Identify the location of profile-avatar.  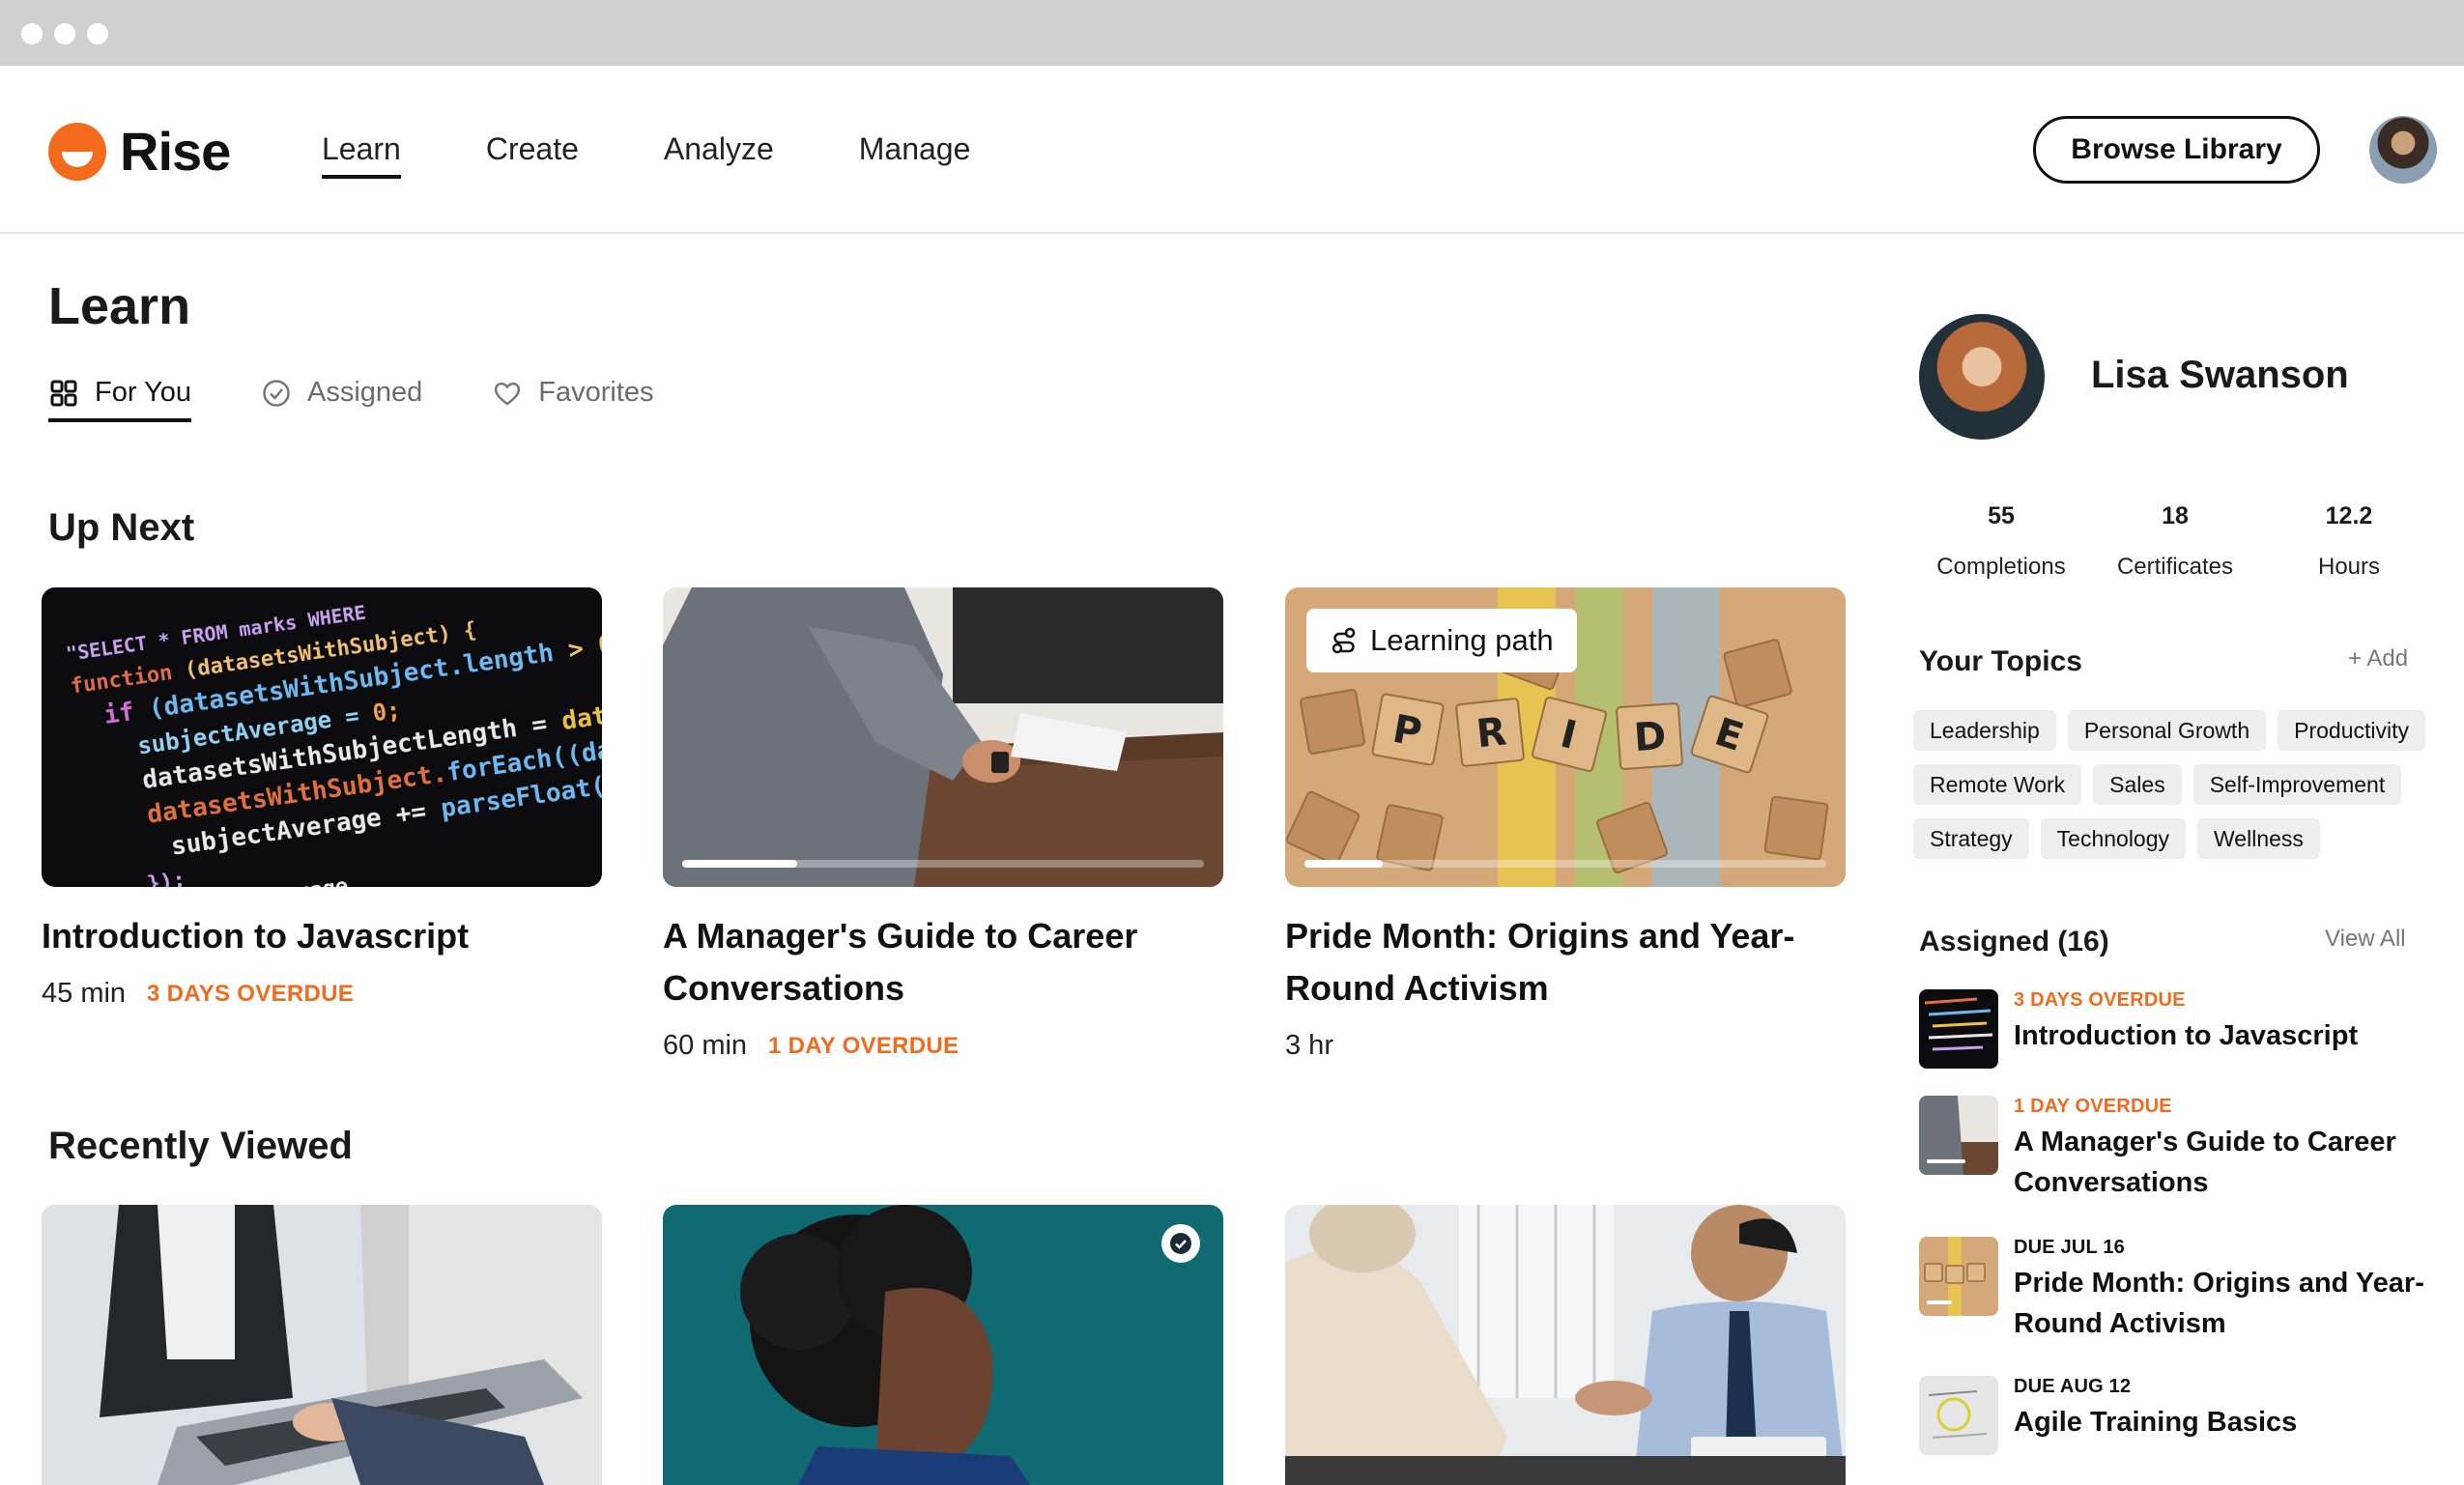
(1982, 377).